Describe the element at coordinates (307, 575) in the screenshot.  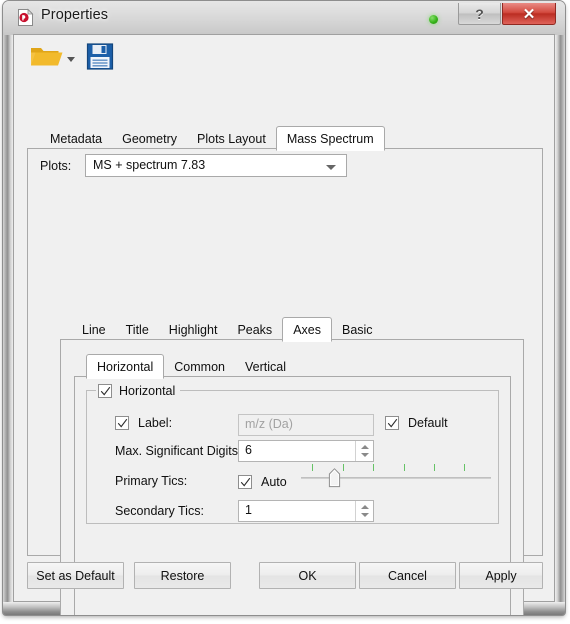
I see `ok-button: OK` at that location.